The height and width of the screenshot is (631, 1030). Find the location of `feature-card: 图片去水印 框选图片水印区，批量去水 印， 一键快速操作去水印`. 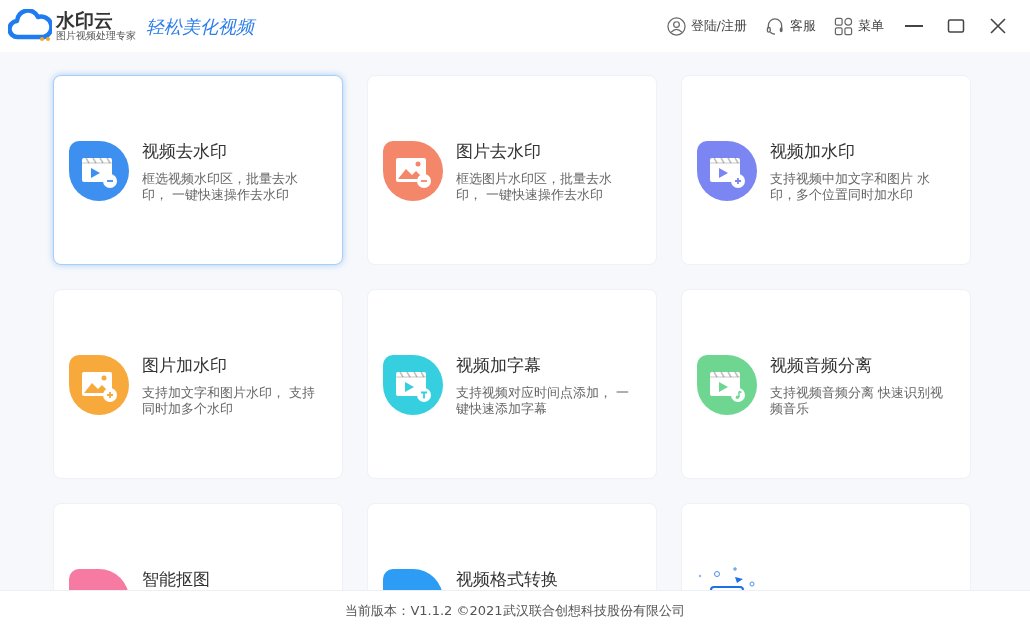

feature-card: 图片去水印 框选图片水印区，批量去水 印， 一键快速操作去水印 is located at coordinates (512, 170).